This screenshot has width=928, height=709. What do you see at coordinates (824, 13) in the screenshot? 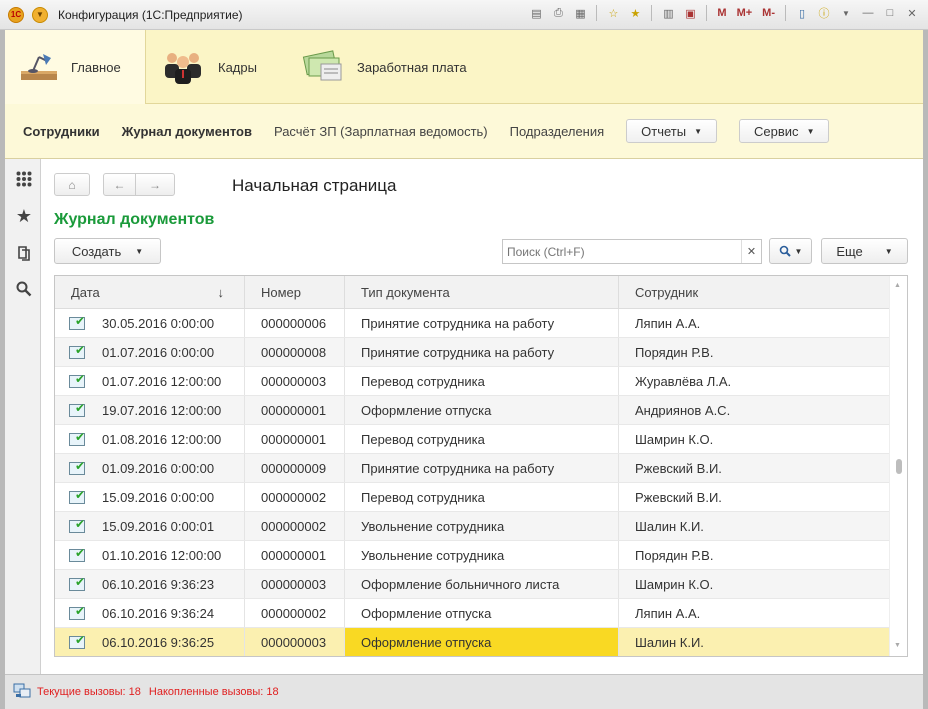
I see `info-icon: ⓘ` at bounding box center [824, 13].